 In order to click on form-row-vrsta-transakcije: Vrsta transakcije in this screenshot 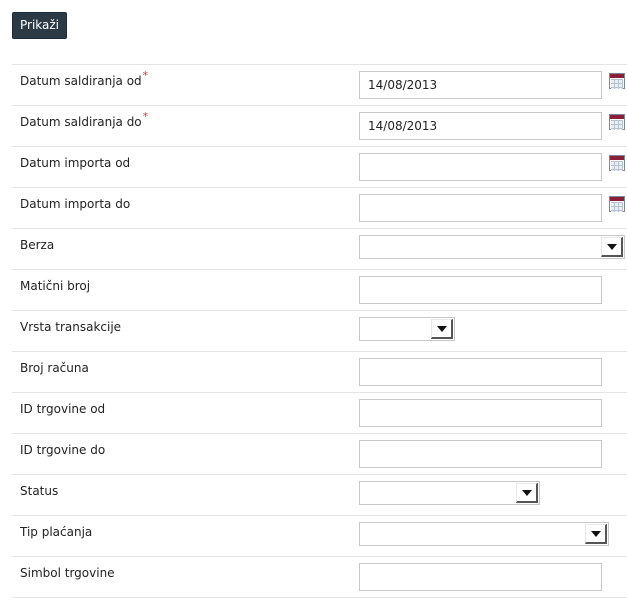, I will do `click(319, 331)`.